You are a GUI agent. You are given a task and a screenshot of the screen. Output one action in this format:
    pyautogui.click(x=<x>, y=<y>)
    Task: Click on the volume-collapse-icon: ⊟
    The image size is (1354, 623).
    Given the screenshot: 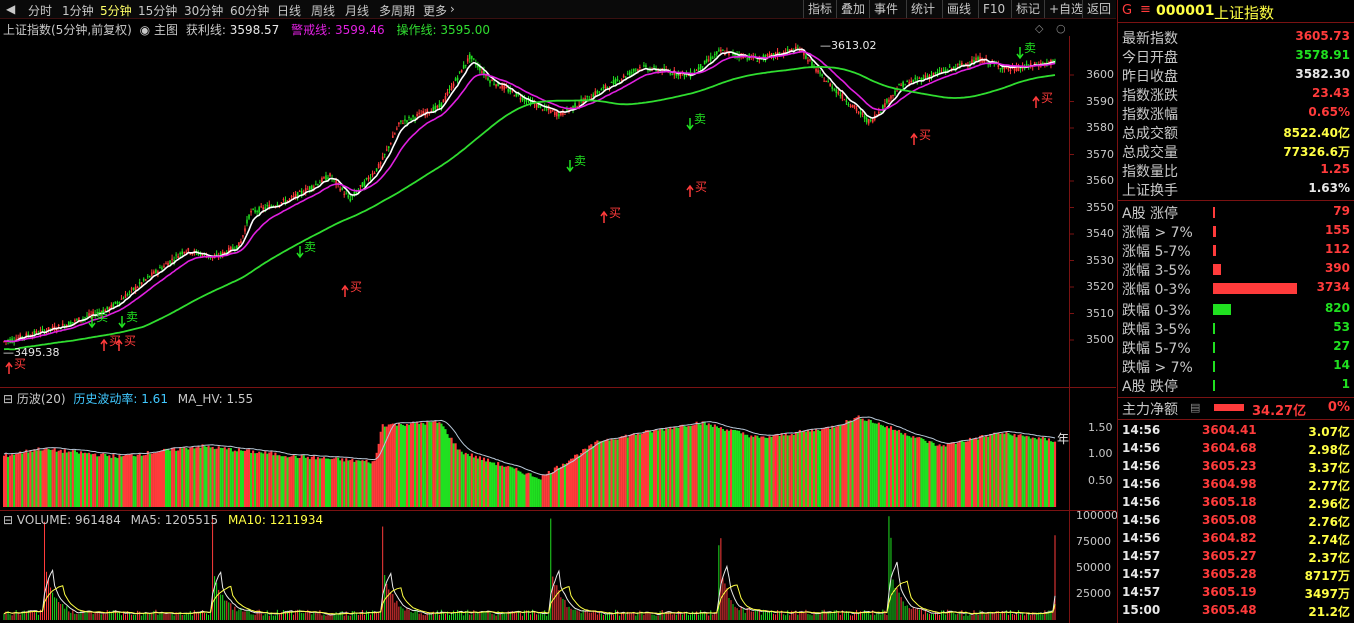 What is the action you would take?
    pyautogui.click(x=8, y=520)
    